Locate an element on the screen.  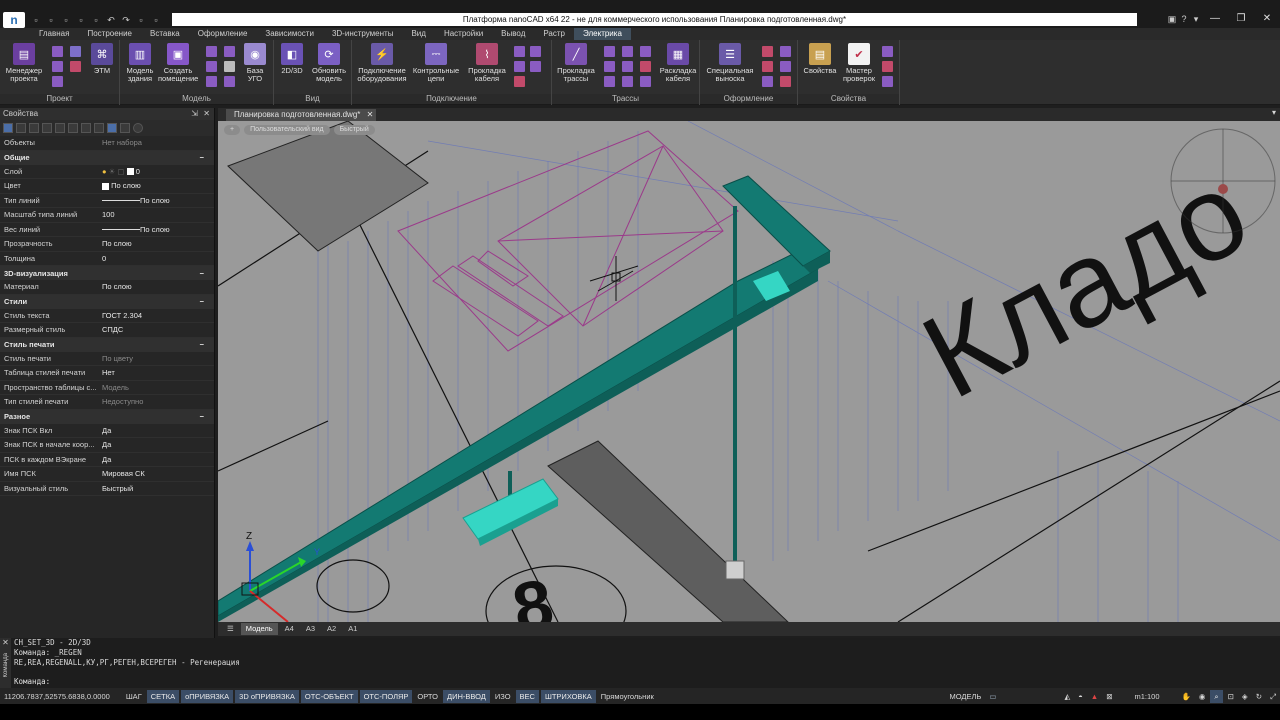
toggle-grid: СЕТКА is located at coordinates (163, 696).